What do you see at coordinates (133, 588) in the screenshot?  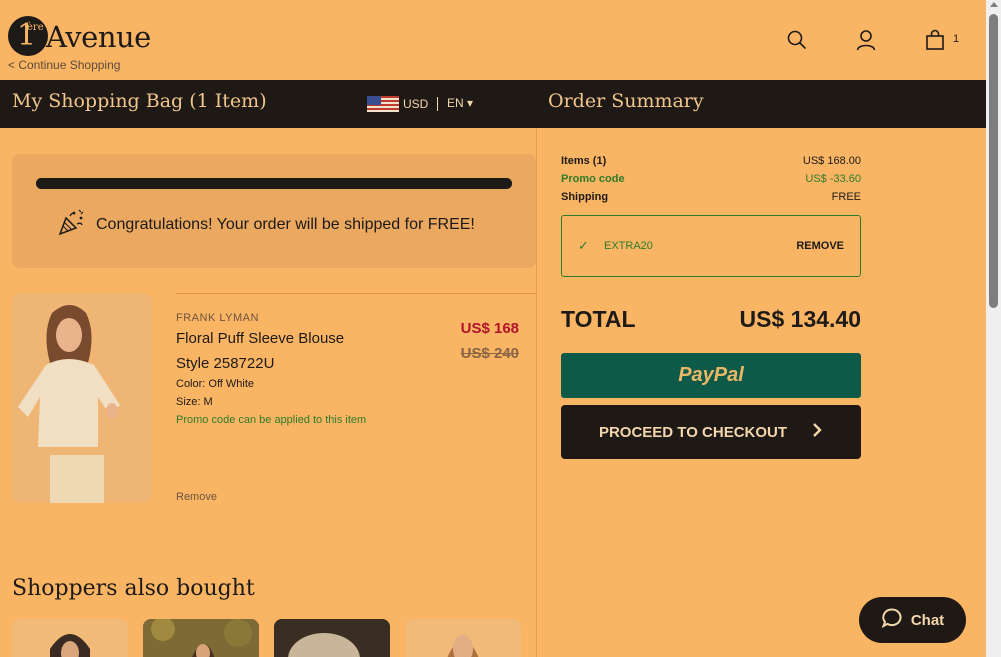 I see `also-bought-title: Shoppers also bought` at bounding box center [133, 588].